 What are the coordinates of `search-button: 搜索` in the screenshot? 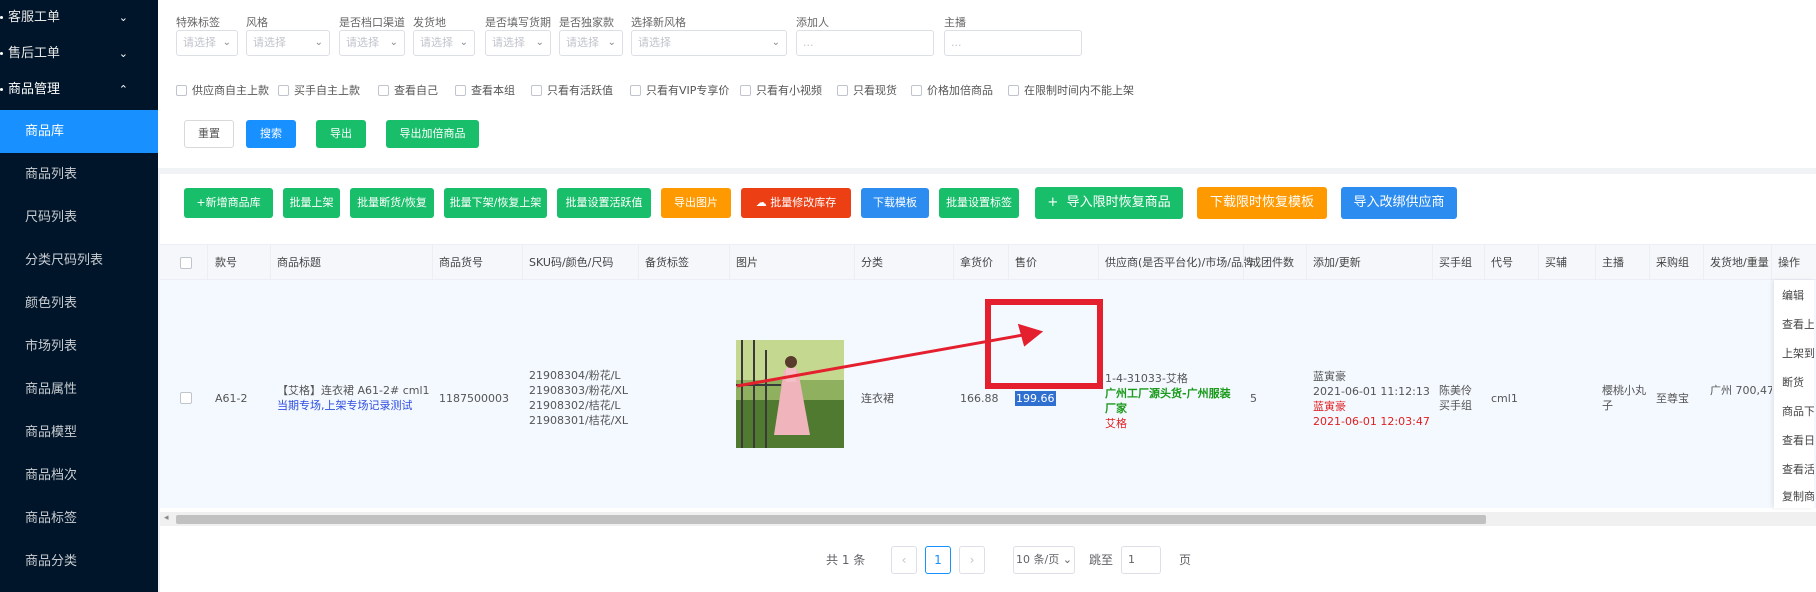 It's located at (271, 134).